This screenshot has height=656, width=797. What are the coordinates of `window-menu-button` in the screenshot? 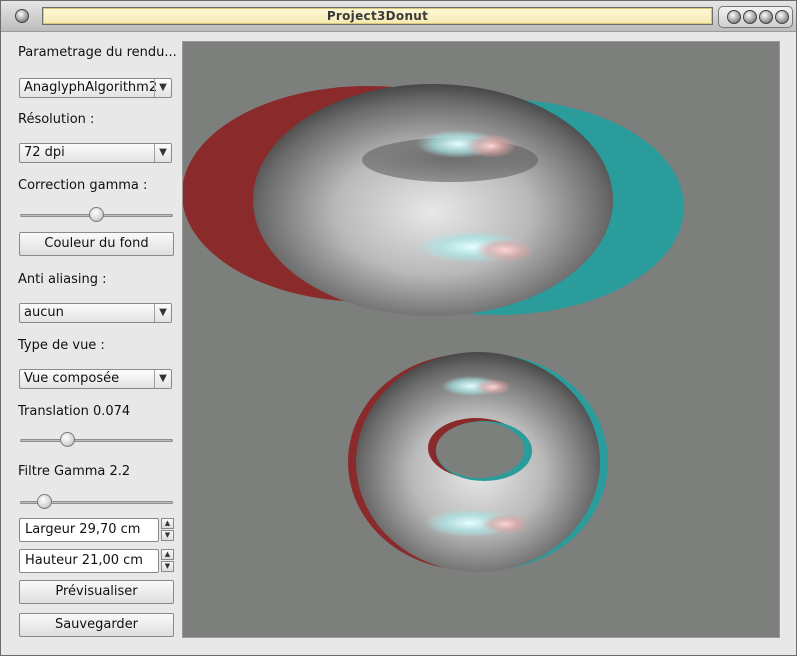 It's located at (22, 16).